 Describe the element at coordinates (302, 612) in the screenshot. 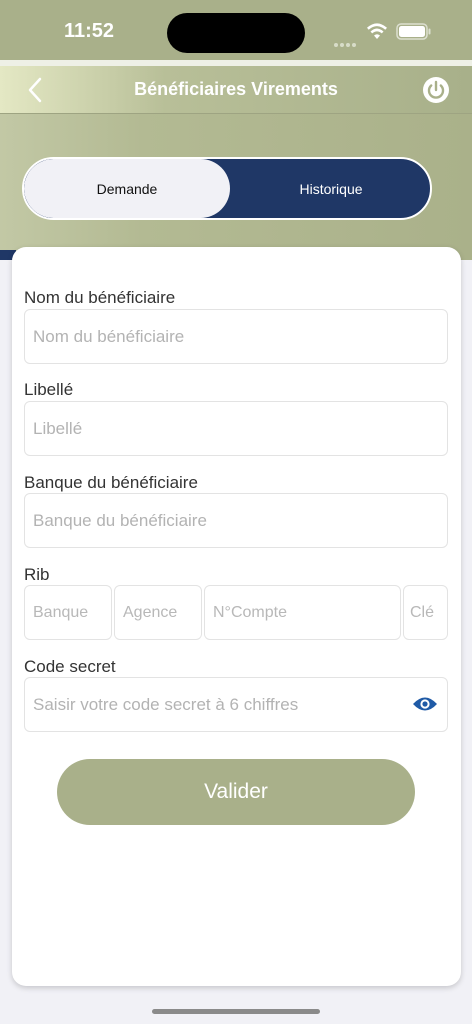

I see `rib-compte-input` at that location.